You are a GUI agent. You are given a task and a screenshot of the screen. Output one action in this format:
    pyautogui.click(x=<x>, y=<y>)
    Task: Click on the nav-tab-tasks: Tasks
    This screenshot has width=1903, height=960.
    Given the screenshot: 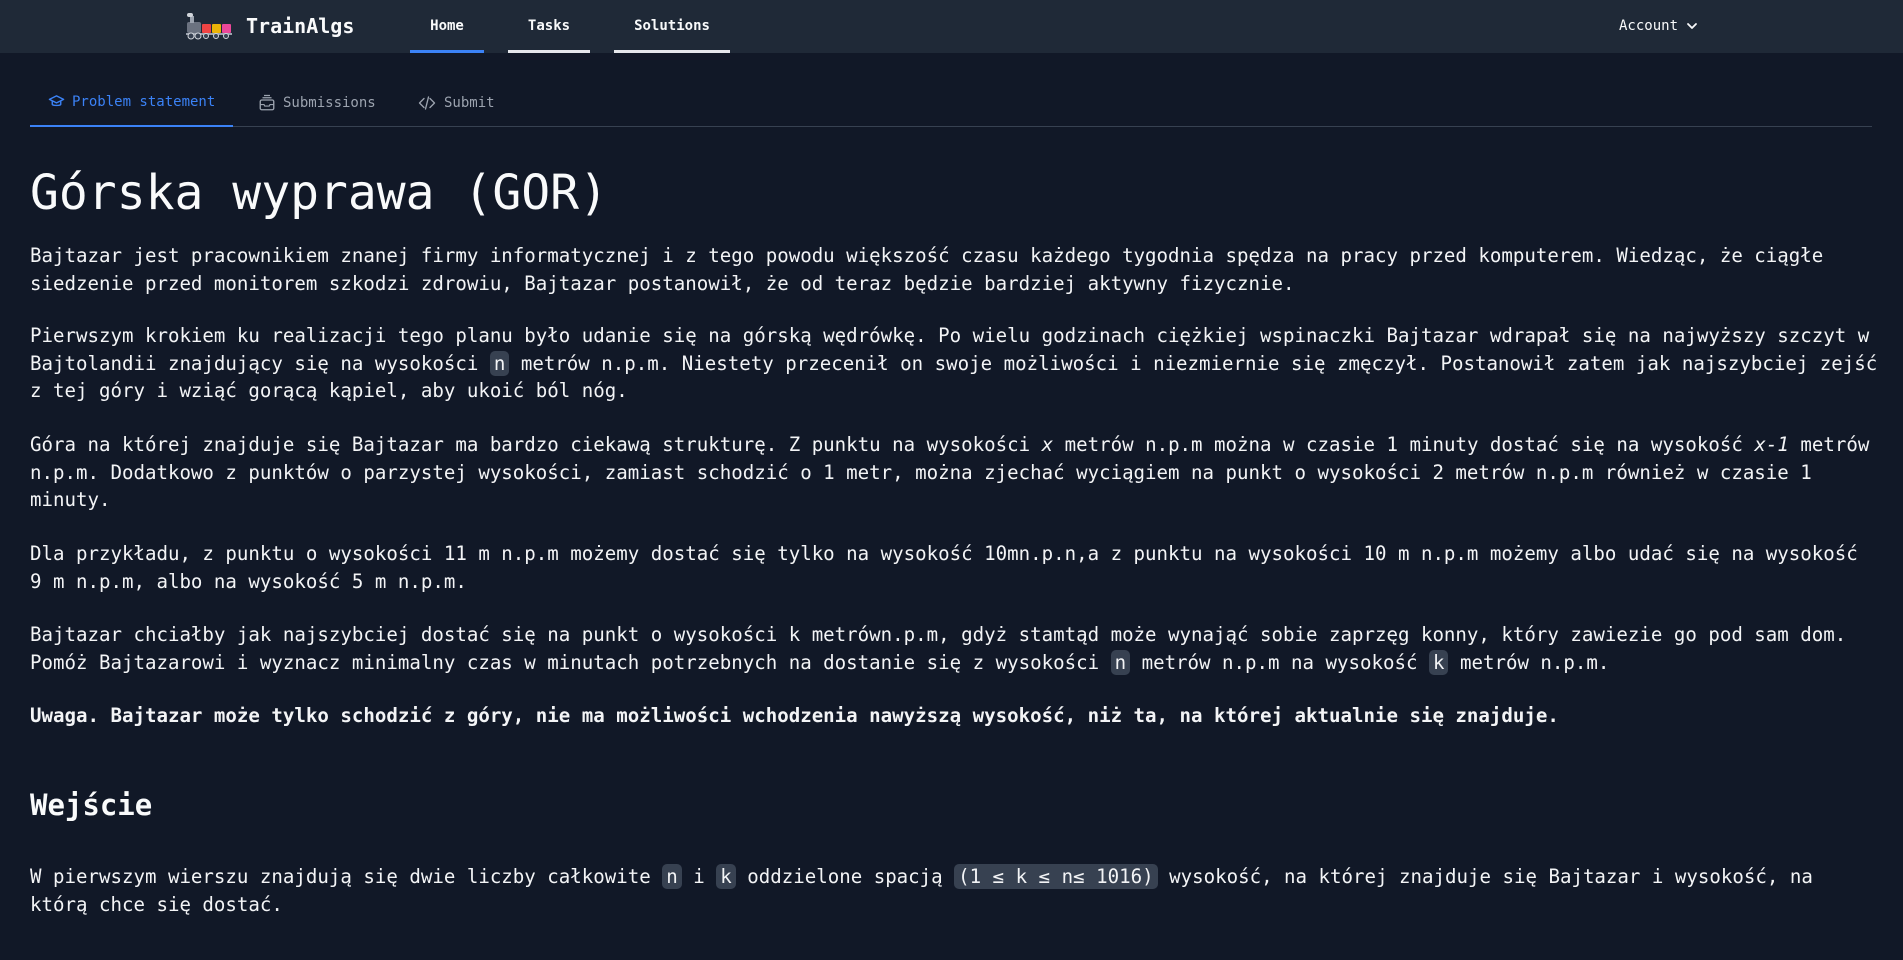 What is the action you would take?
    pyautogui.click(x=549, y=26)
    